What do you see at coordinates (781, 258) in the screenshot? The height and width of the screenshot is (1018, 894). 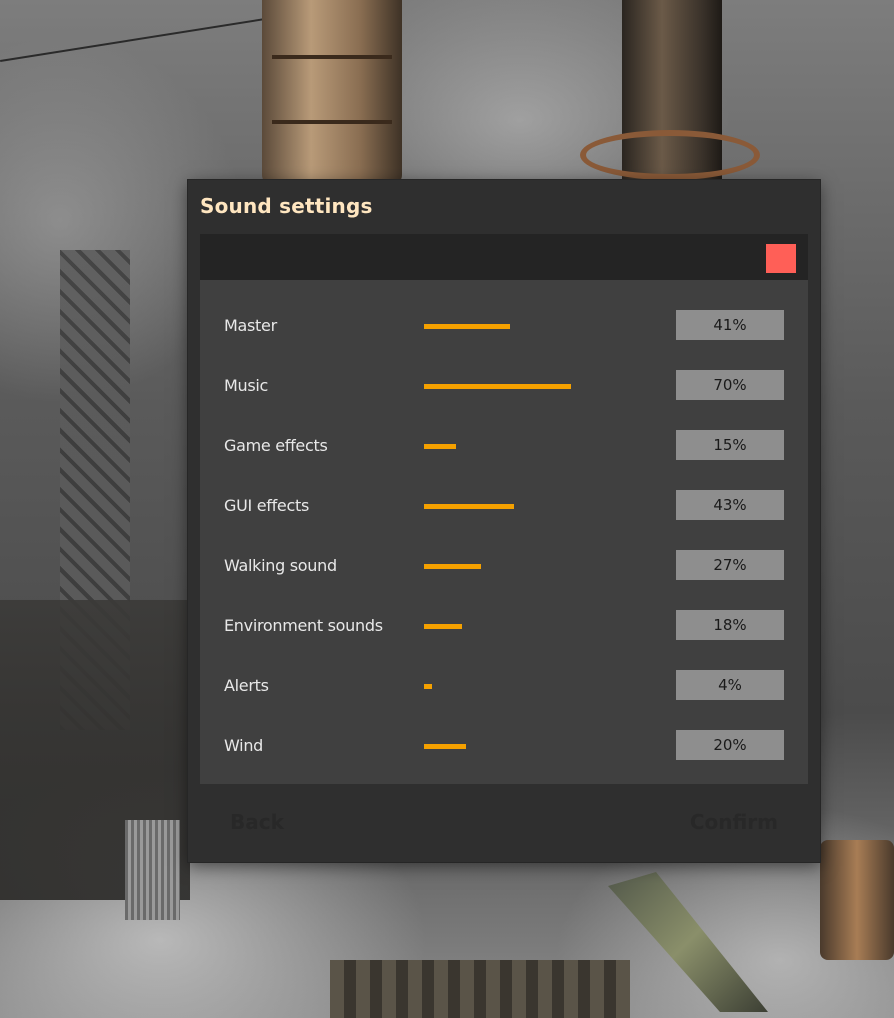 I see `close-button` at bounding box center [781, 258].